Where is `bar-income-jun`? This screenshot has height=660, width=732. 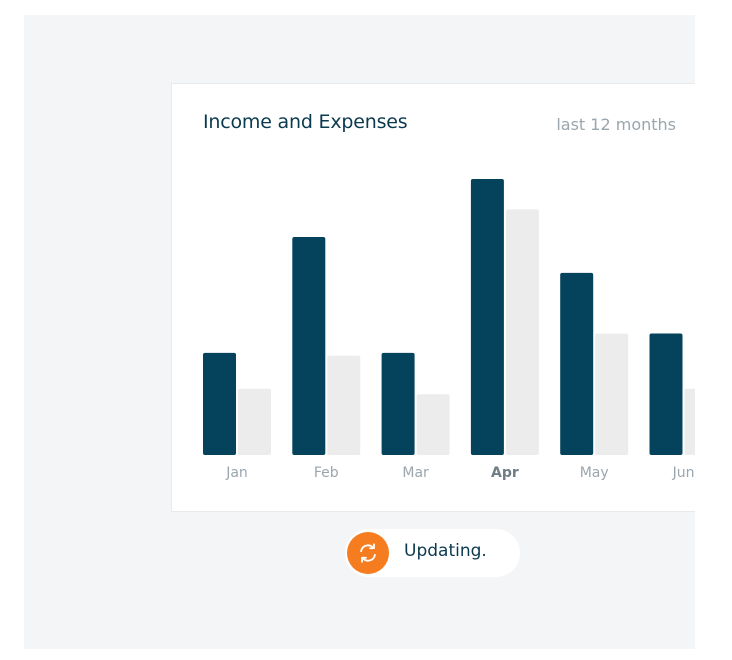 bar-income-jun is located at coordinates (666, 394).